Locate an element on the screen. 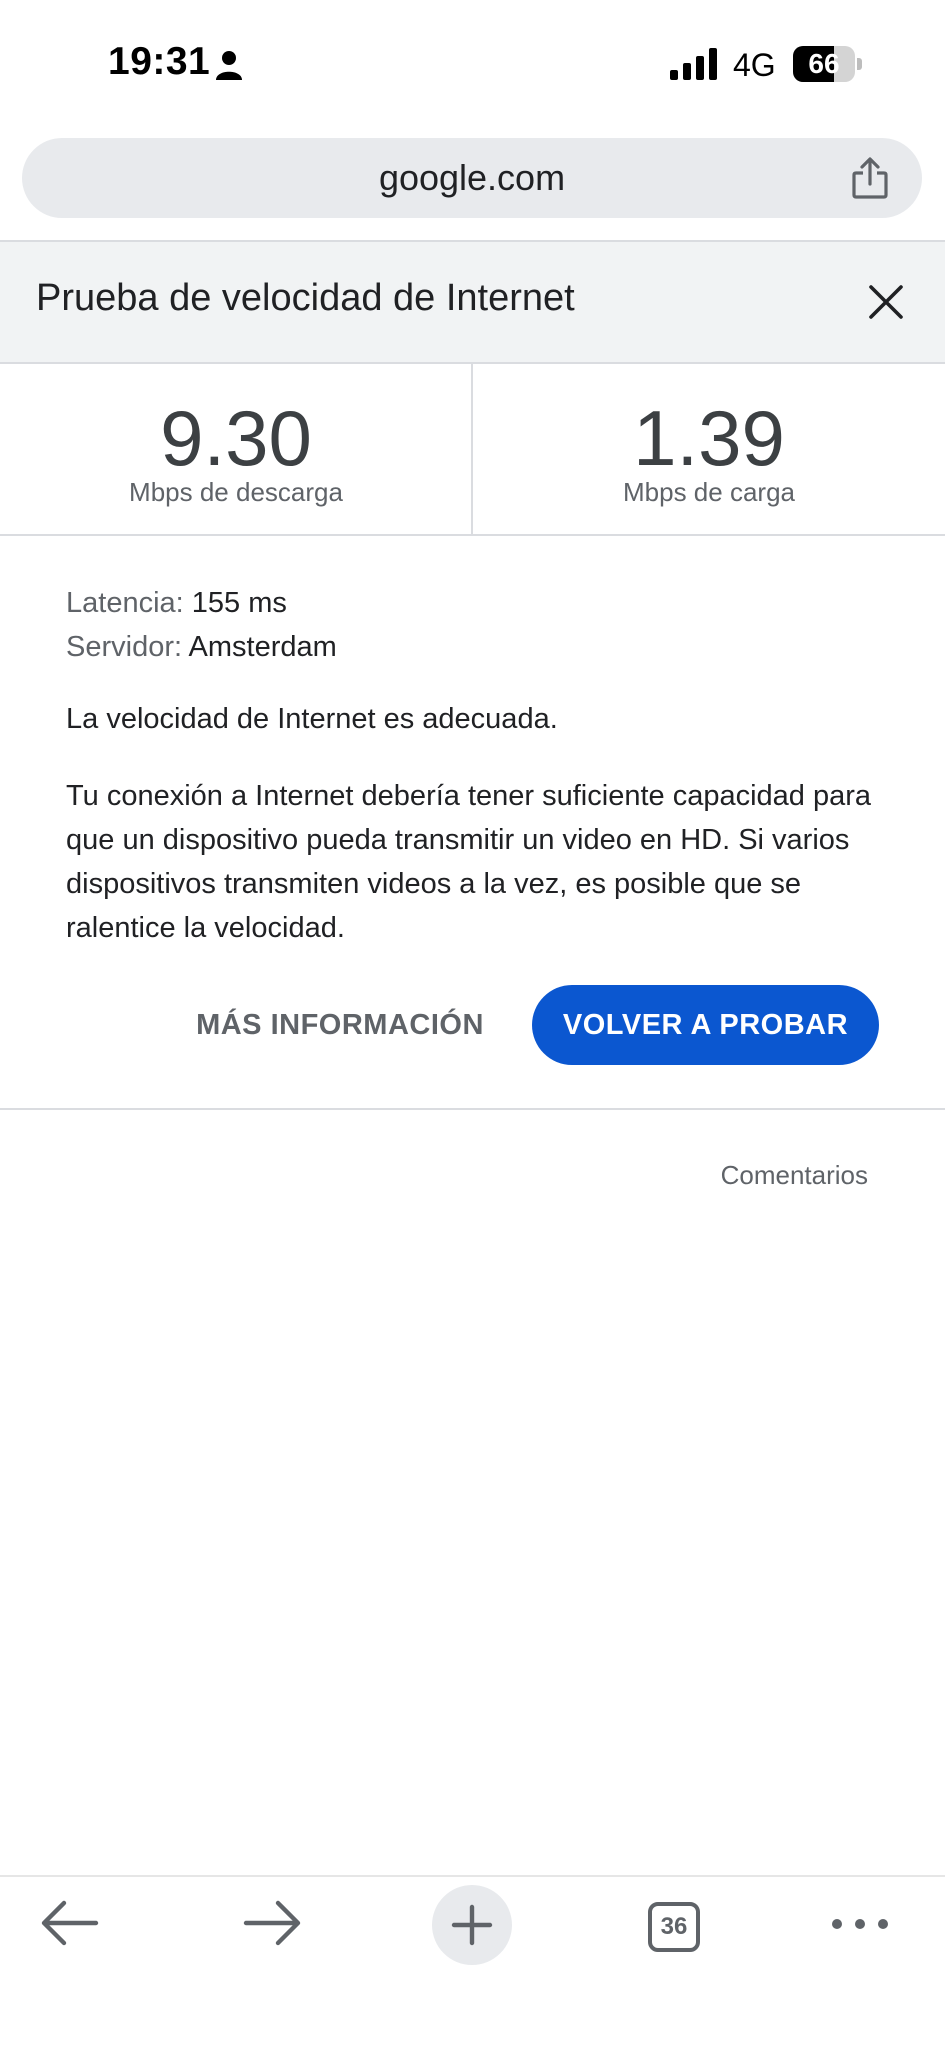 The image size is (945, 2048). back-arrow-icon is located at coordinates (70, 1925).